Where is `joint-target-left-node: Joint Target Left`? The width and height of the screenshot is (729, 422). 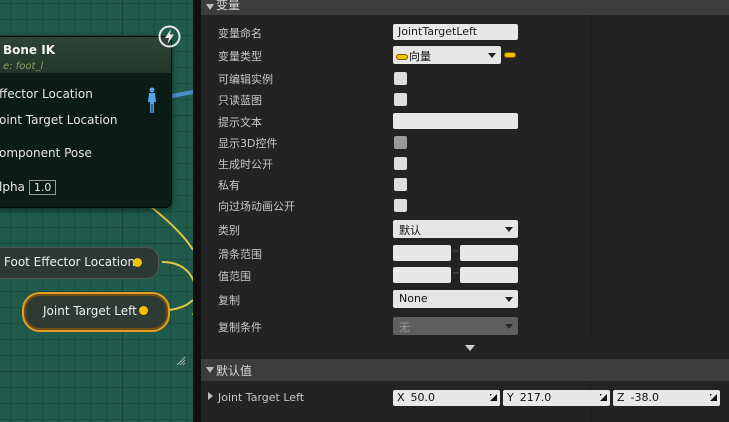
joint-target-left-node: Joint Target Left is located at coordinates (96, 312).